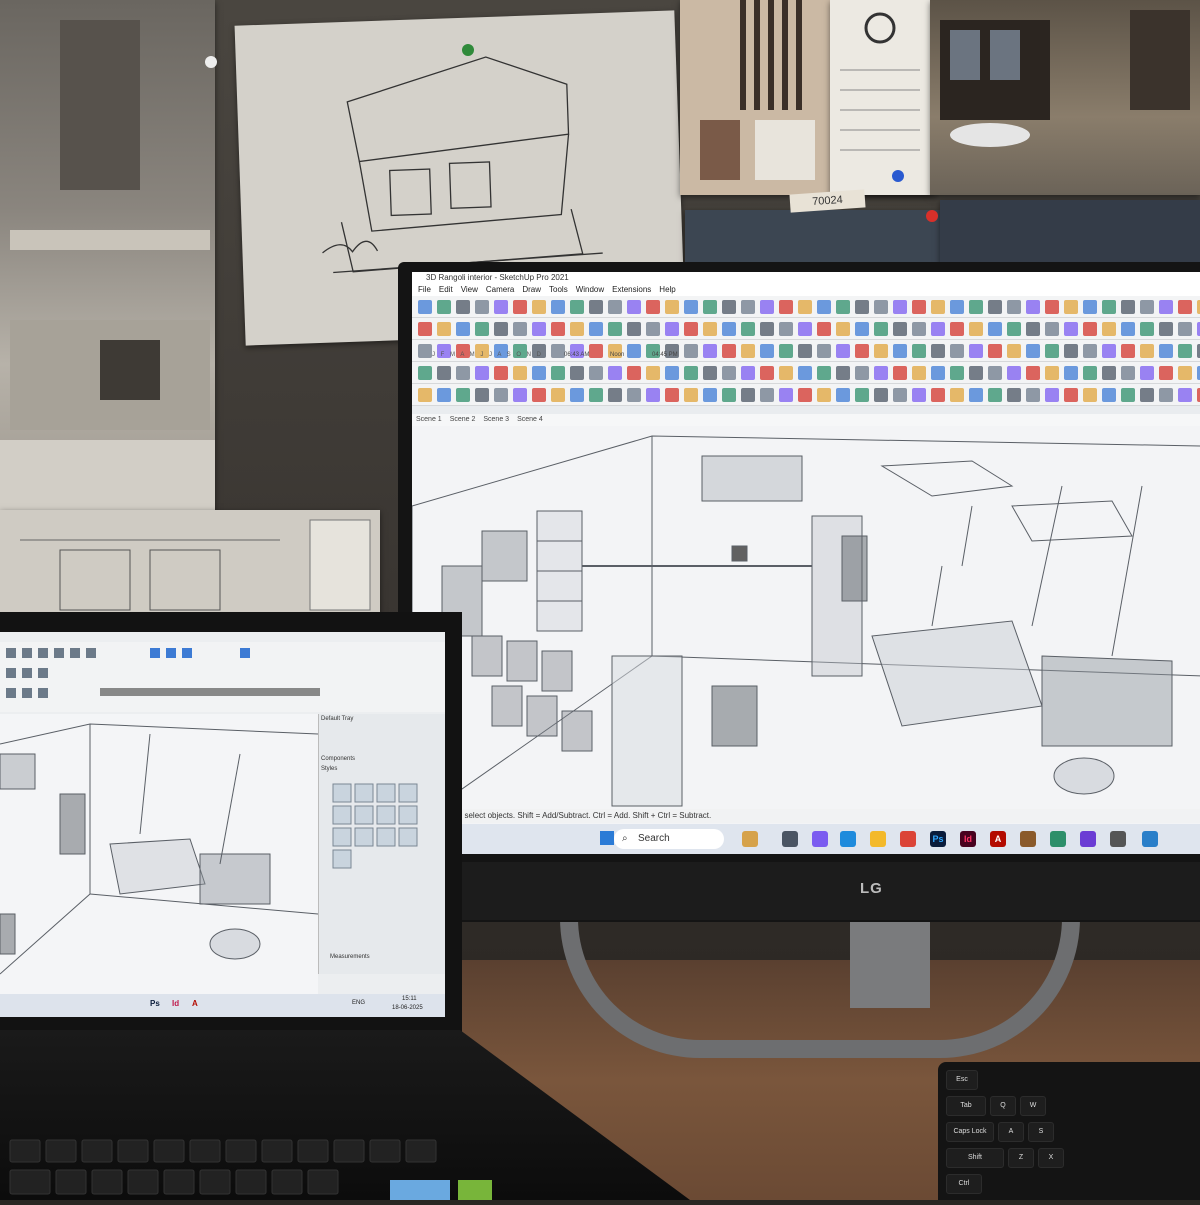  I want to click on styles-panel-label: Styles, so click(382, 769).